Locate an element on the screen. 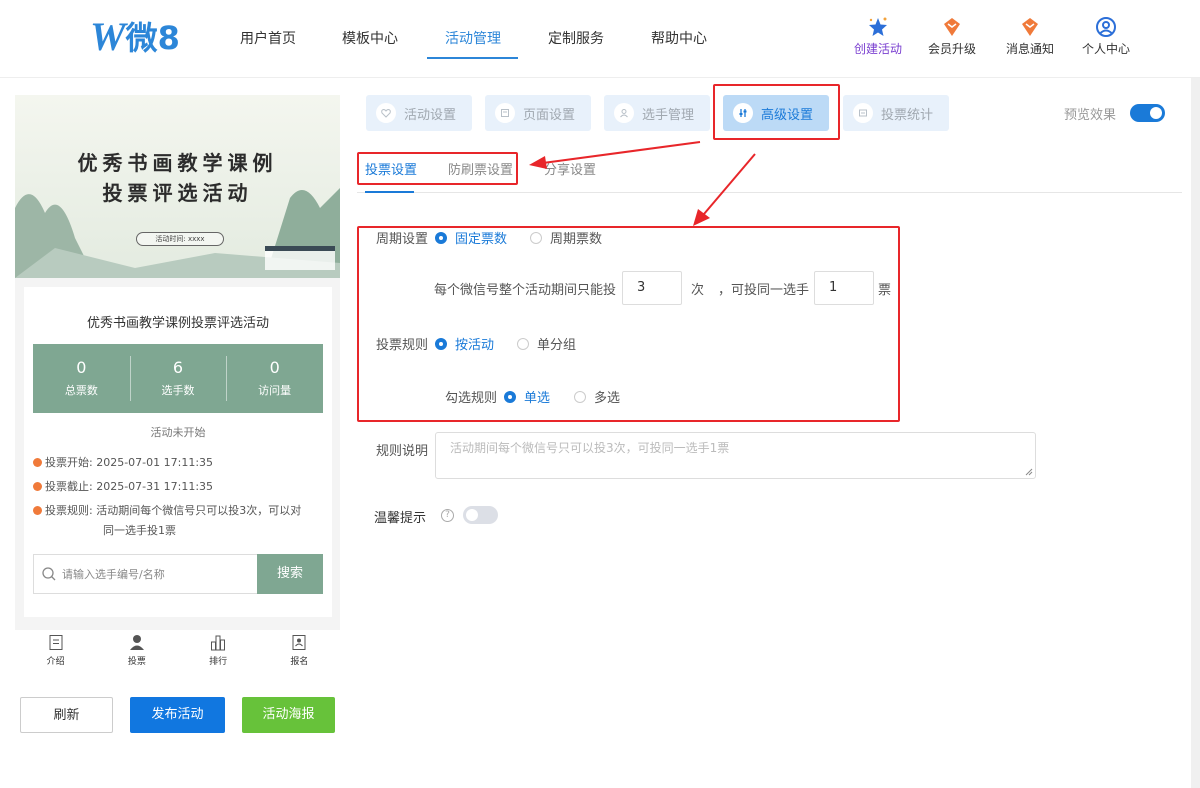 This screenshot has height=788, width=1200. preview-toggle is located at coordinates (1147, 113).